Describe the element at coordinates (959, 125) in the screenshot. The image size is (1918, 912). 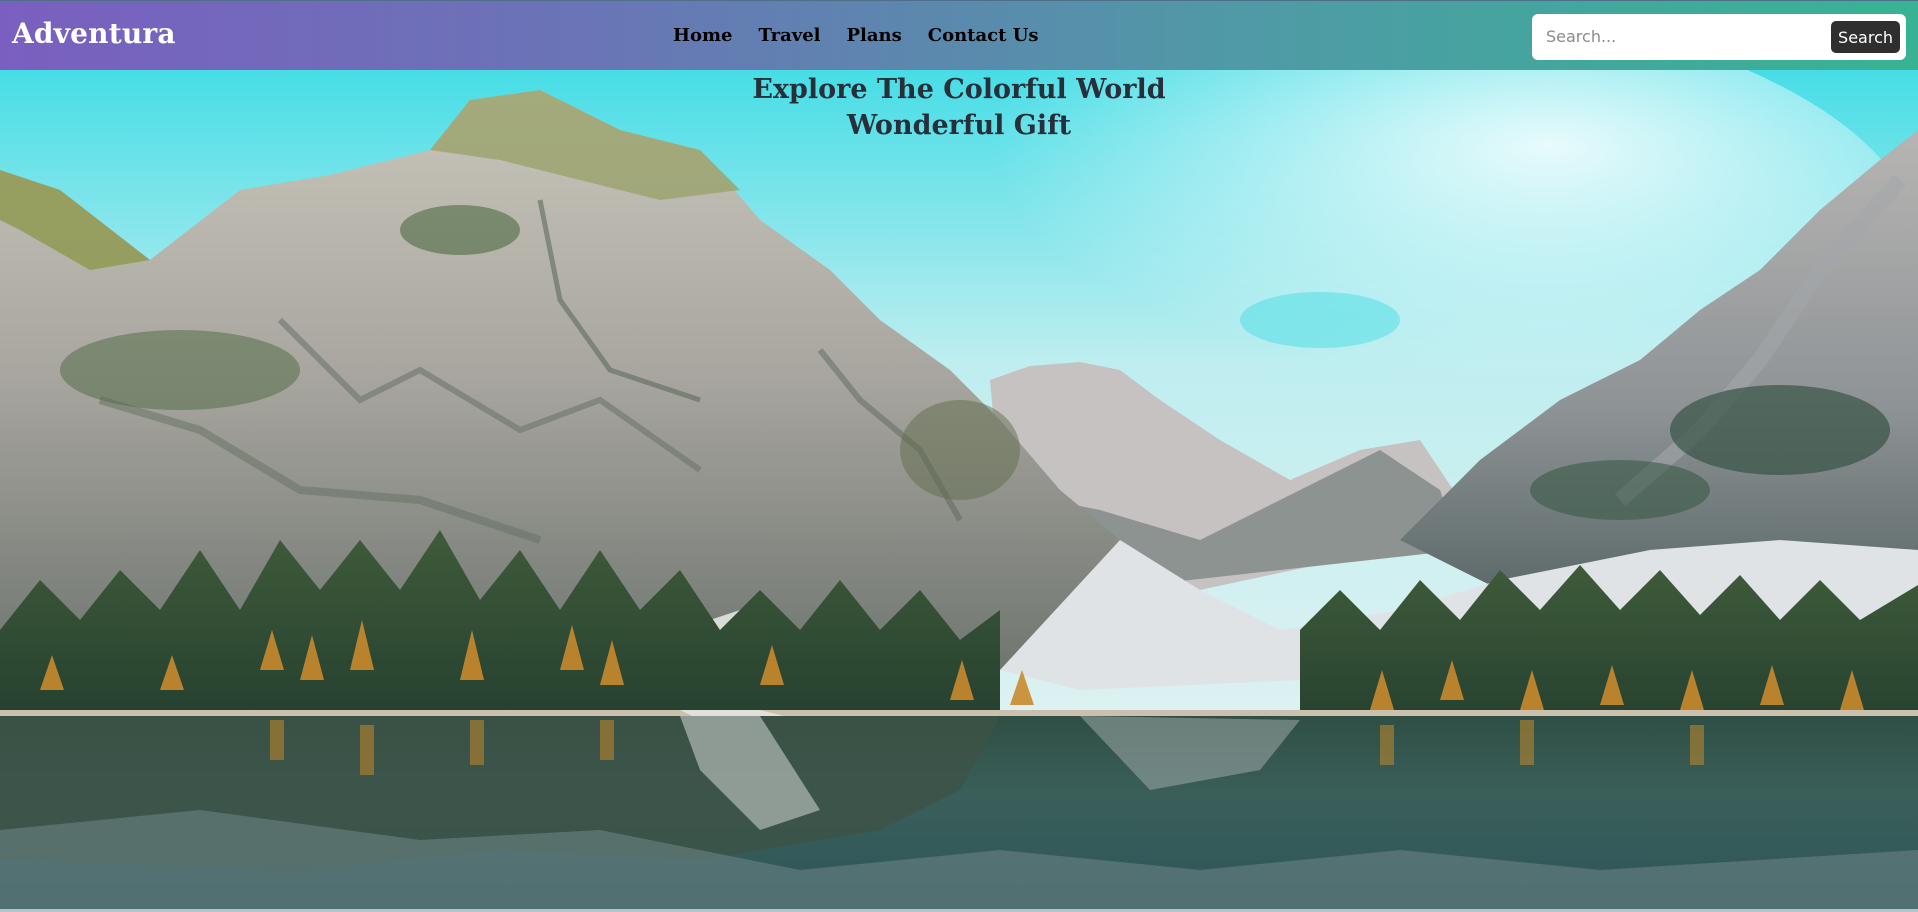
I see `hero-headline-line2: Wonderful Gift` at that location.